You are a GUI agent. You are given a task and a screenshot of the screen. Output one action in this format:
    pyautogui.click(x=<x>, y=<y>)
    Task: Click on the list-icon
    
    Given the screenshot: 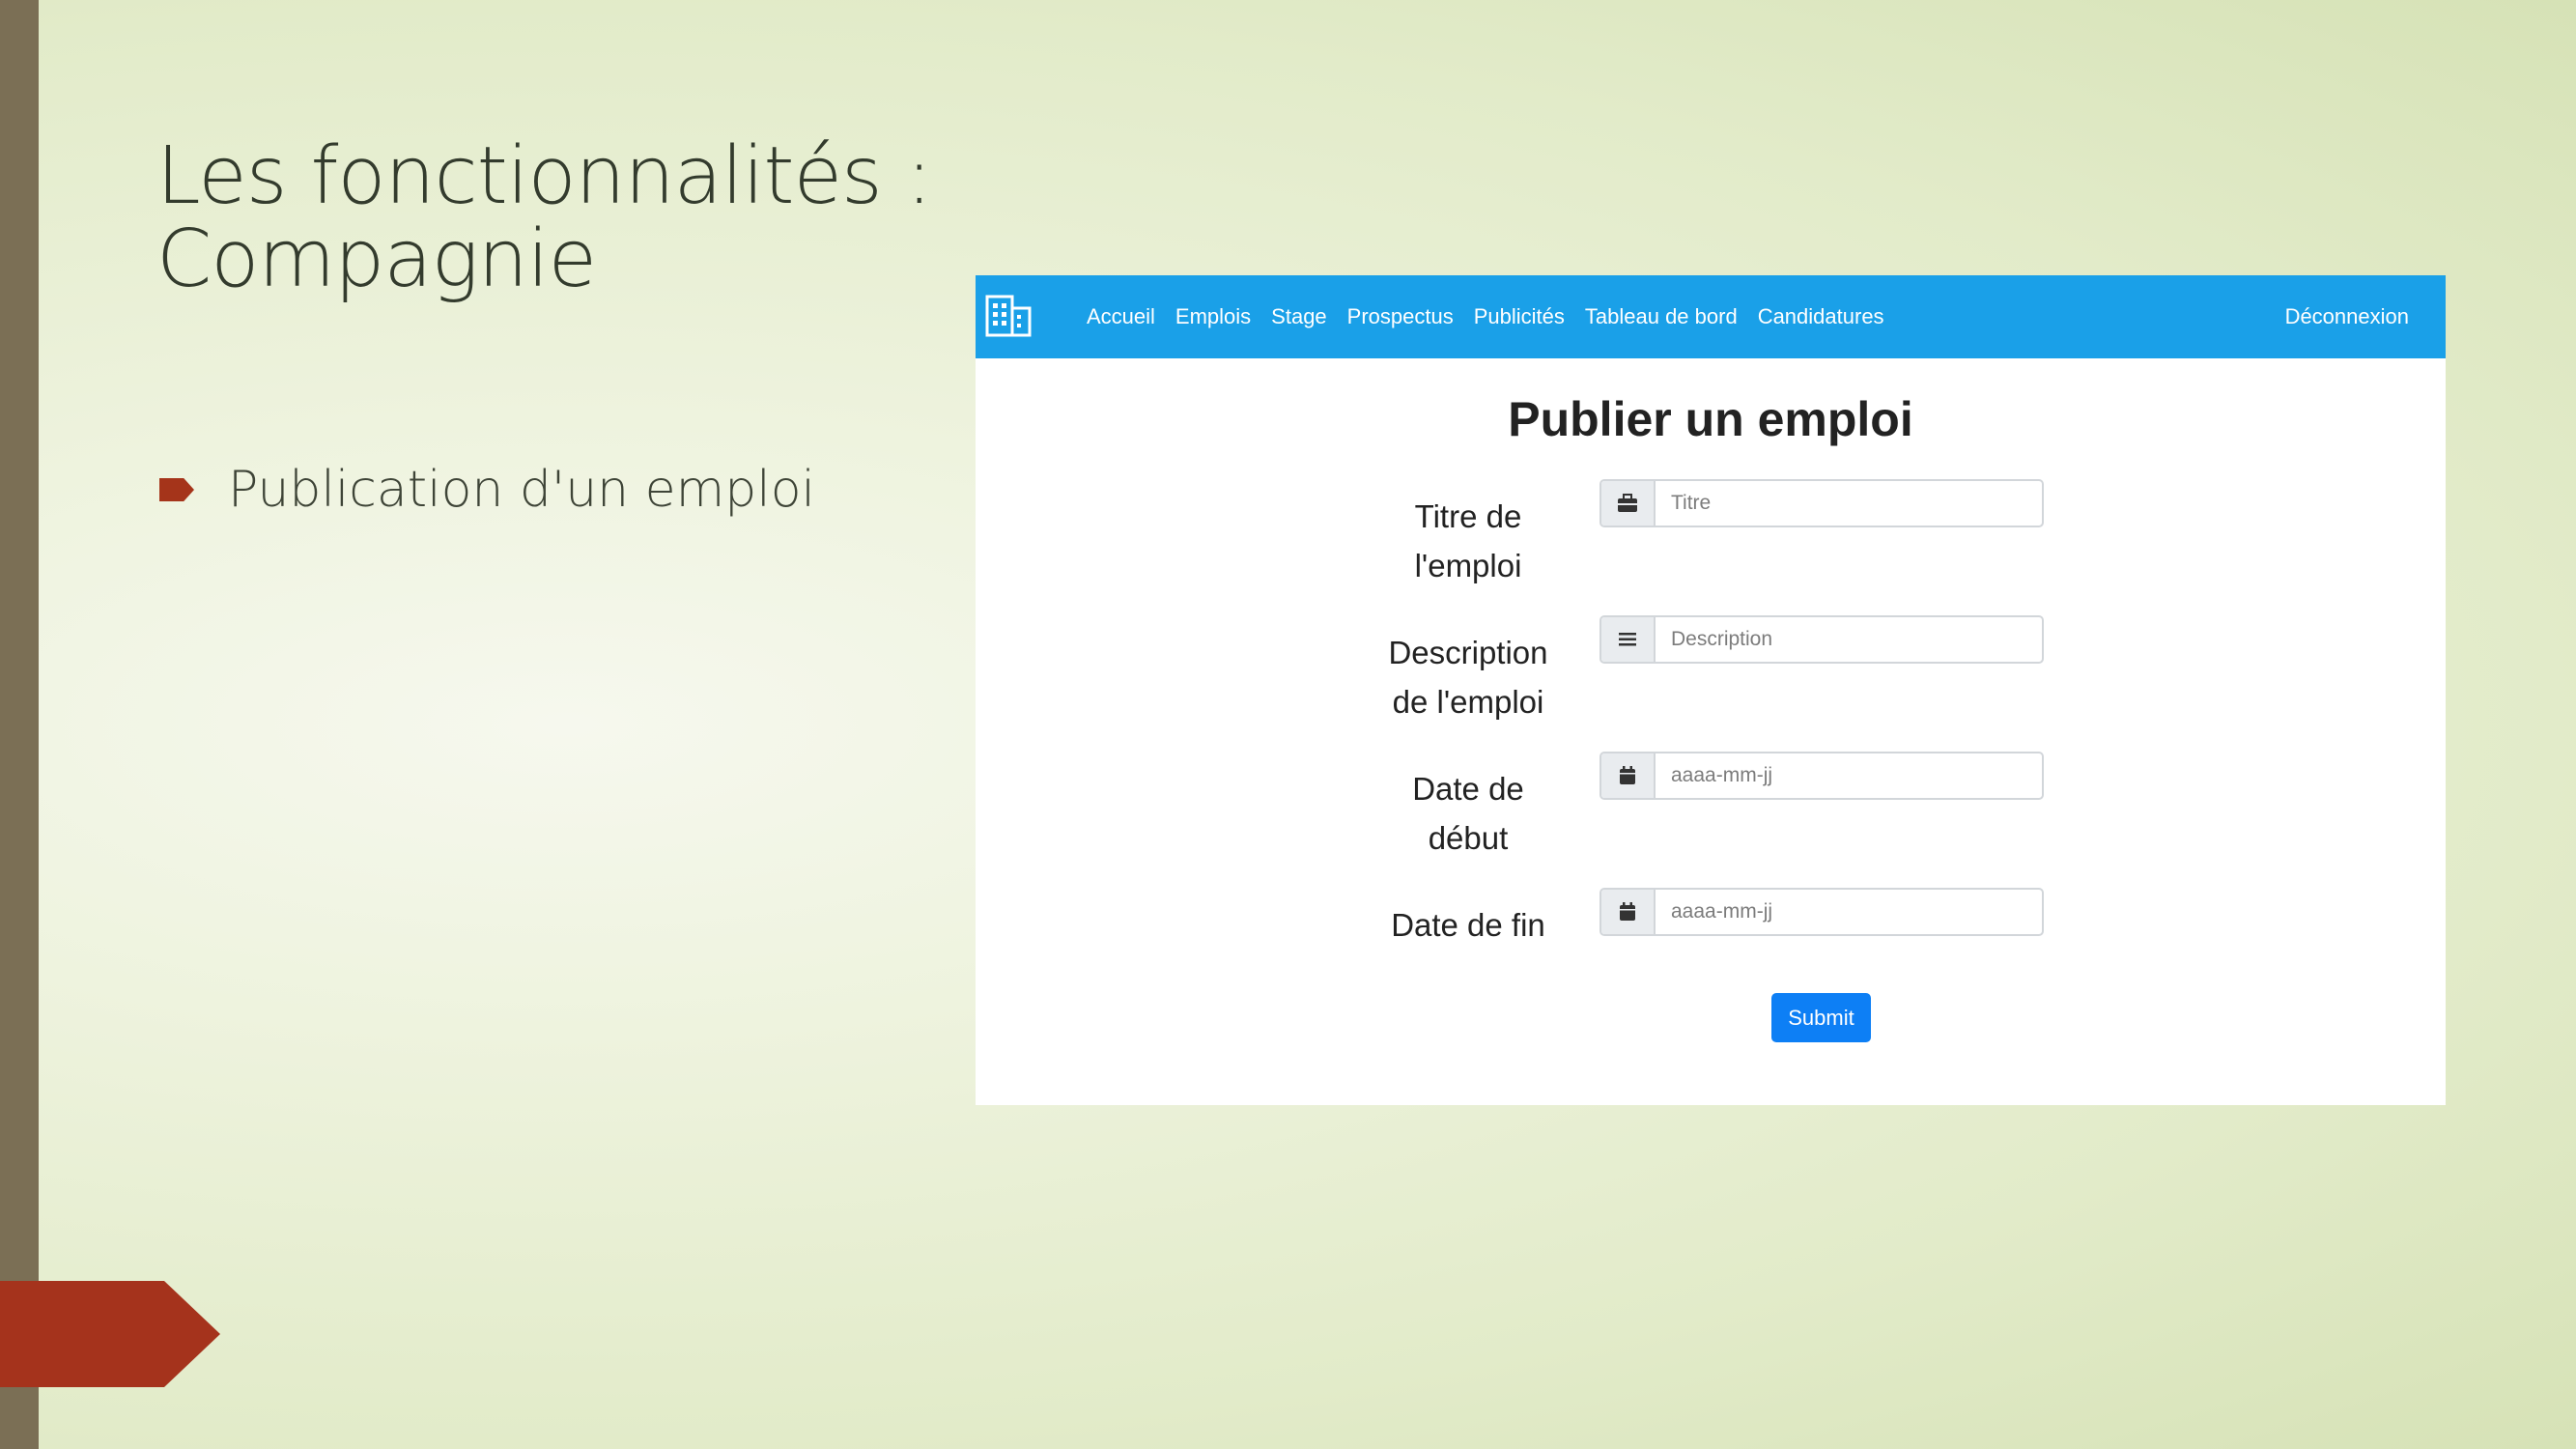 What is the action you would take?
    pyautogui.click(x=1628, y=639)
    